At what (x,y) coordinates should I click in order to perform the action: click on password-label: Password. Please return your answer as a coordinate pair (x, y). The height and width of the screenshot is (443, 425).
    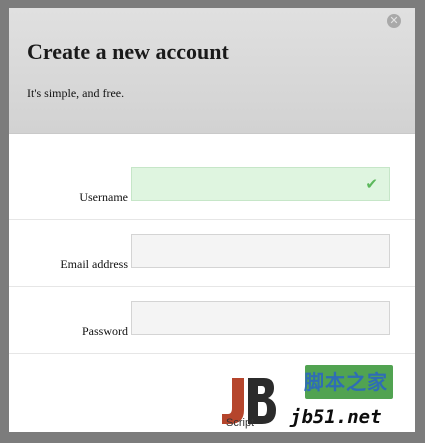
    Looking at the image, I should click on (104, 331).